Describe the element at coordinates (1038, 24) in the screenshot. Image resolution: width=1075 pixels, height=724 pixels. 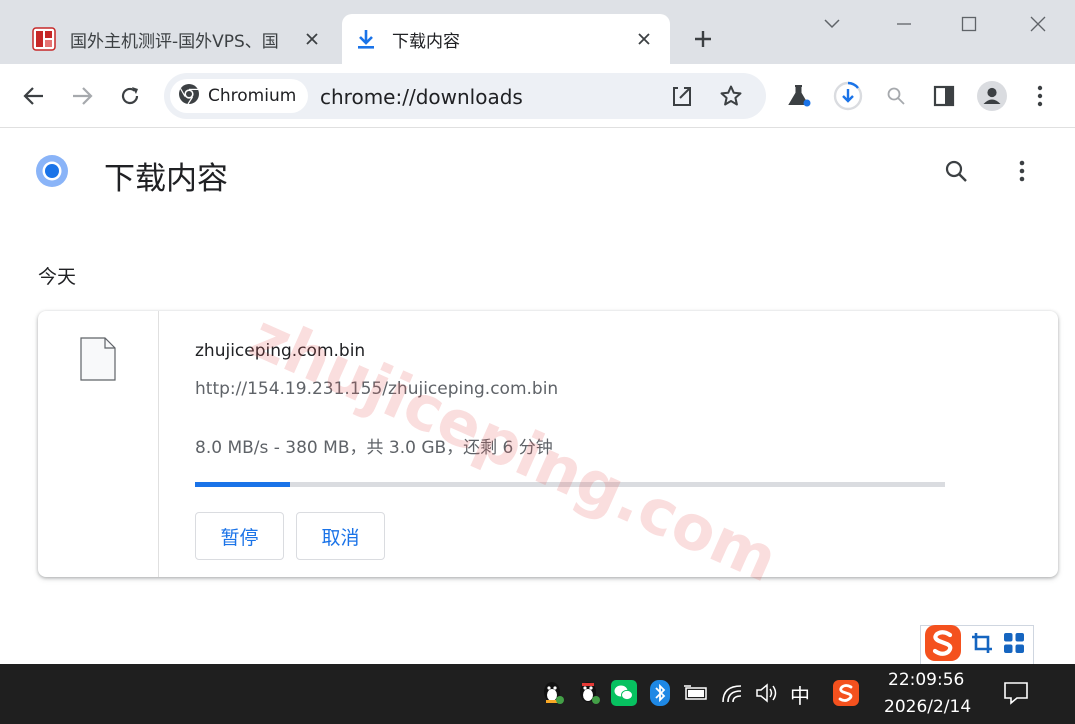
I see `window-close-icon` at that location.